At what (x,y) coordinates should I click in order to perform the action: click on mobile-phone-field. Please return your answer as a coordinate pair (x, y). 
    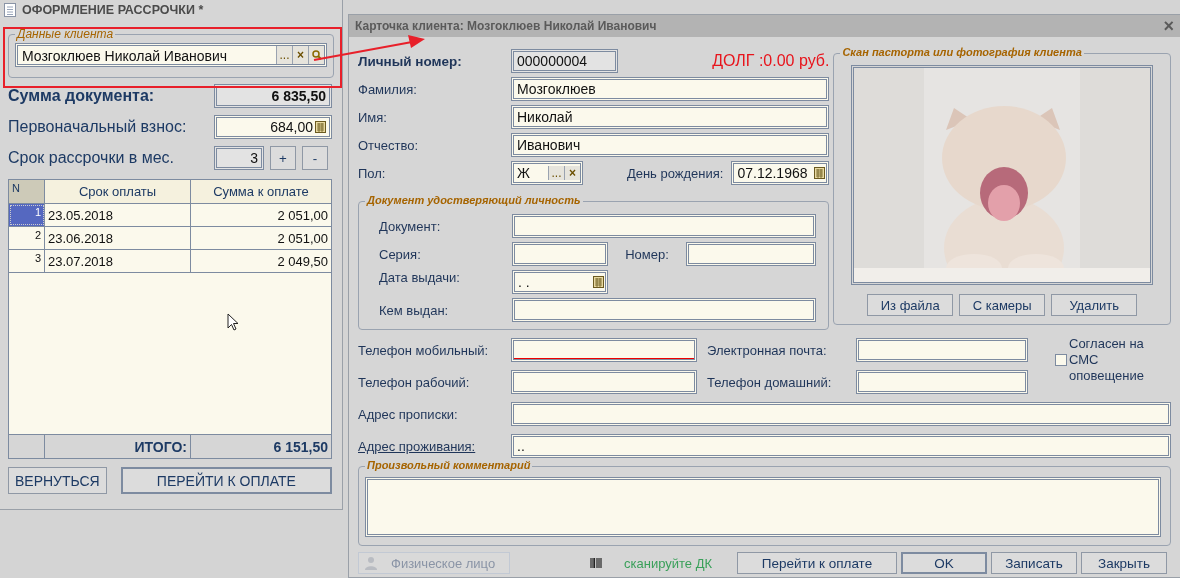
    Looking at the image, I should click on (604, 350).